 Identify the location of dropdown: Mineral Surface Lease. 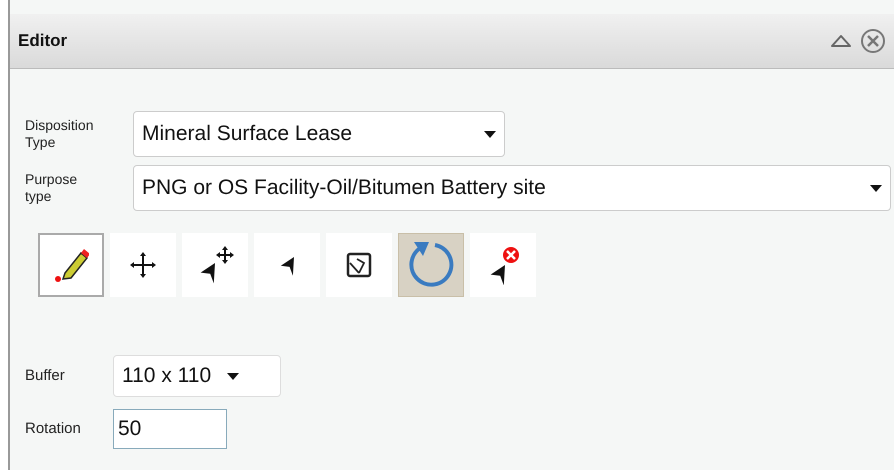
(319, 134).